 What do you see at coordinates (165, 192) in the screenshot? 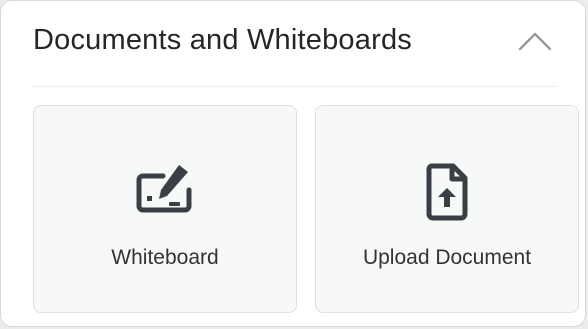
I see `whiteboard-icon` at bounding box center [165, 192].